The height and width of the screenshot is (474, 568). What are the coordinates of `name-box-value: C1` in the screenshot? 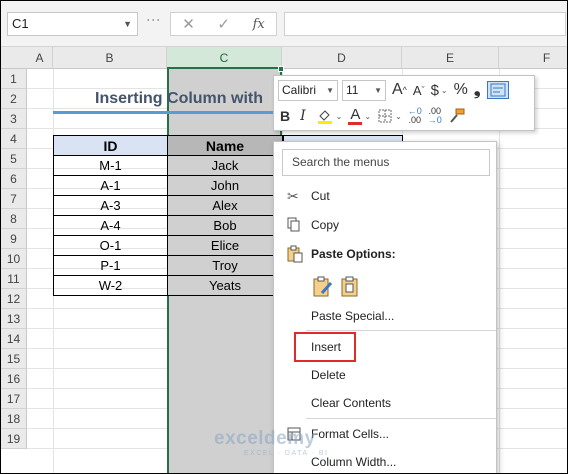 It's located at (20, 23).